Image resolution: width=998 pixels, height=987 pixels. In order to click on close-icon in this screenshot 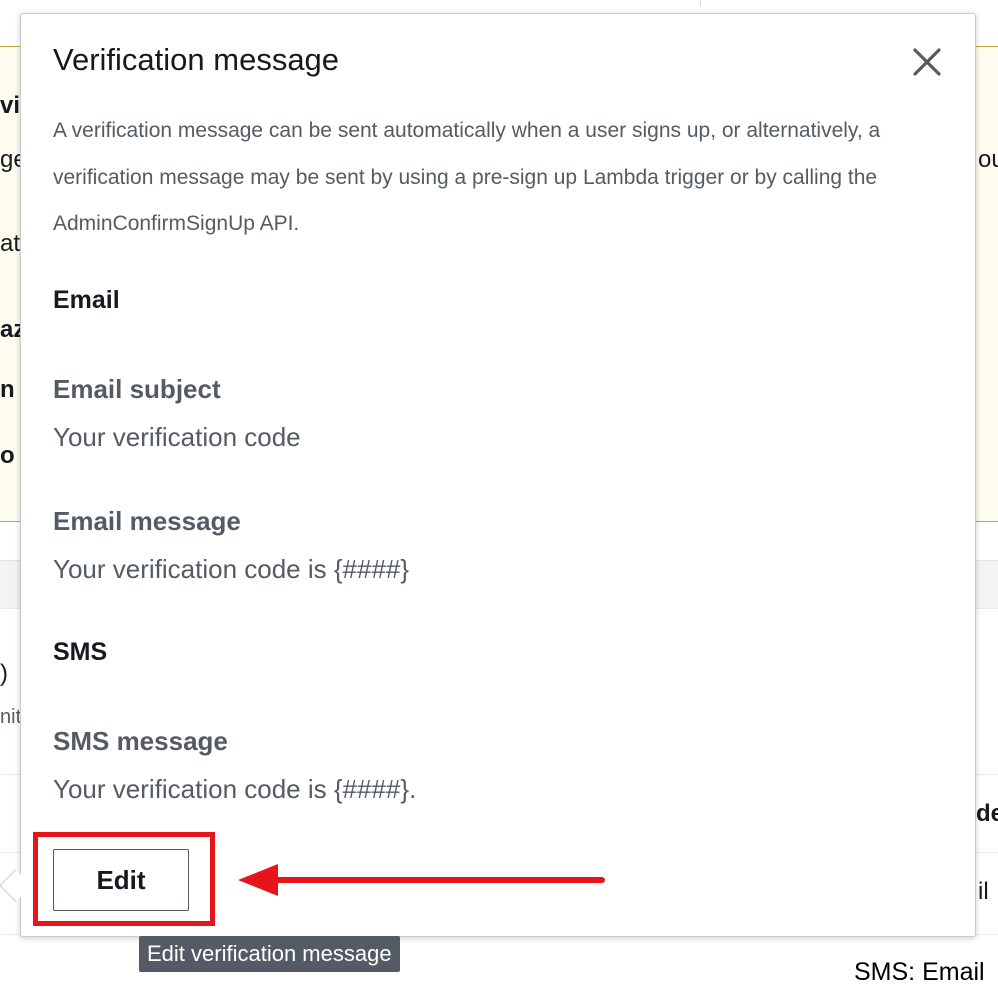, I will do `click(927, 62)`.